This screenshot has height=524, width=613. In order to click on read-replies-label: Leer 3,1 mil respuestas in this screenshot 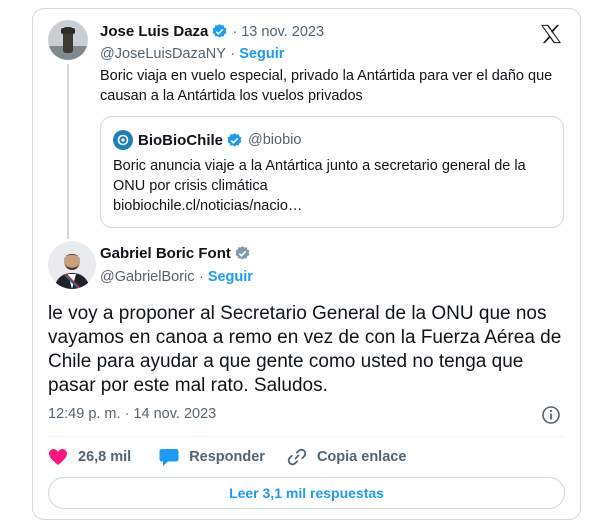, I will do `click(306, 493)`.